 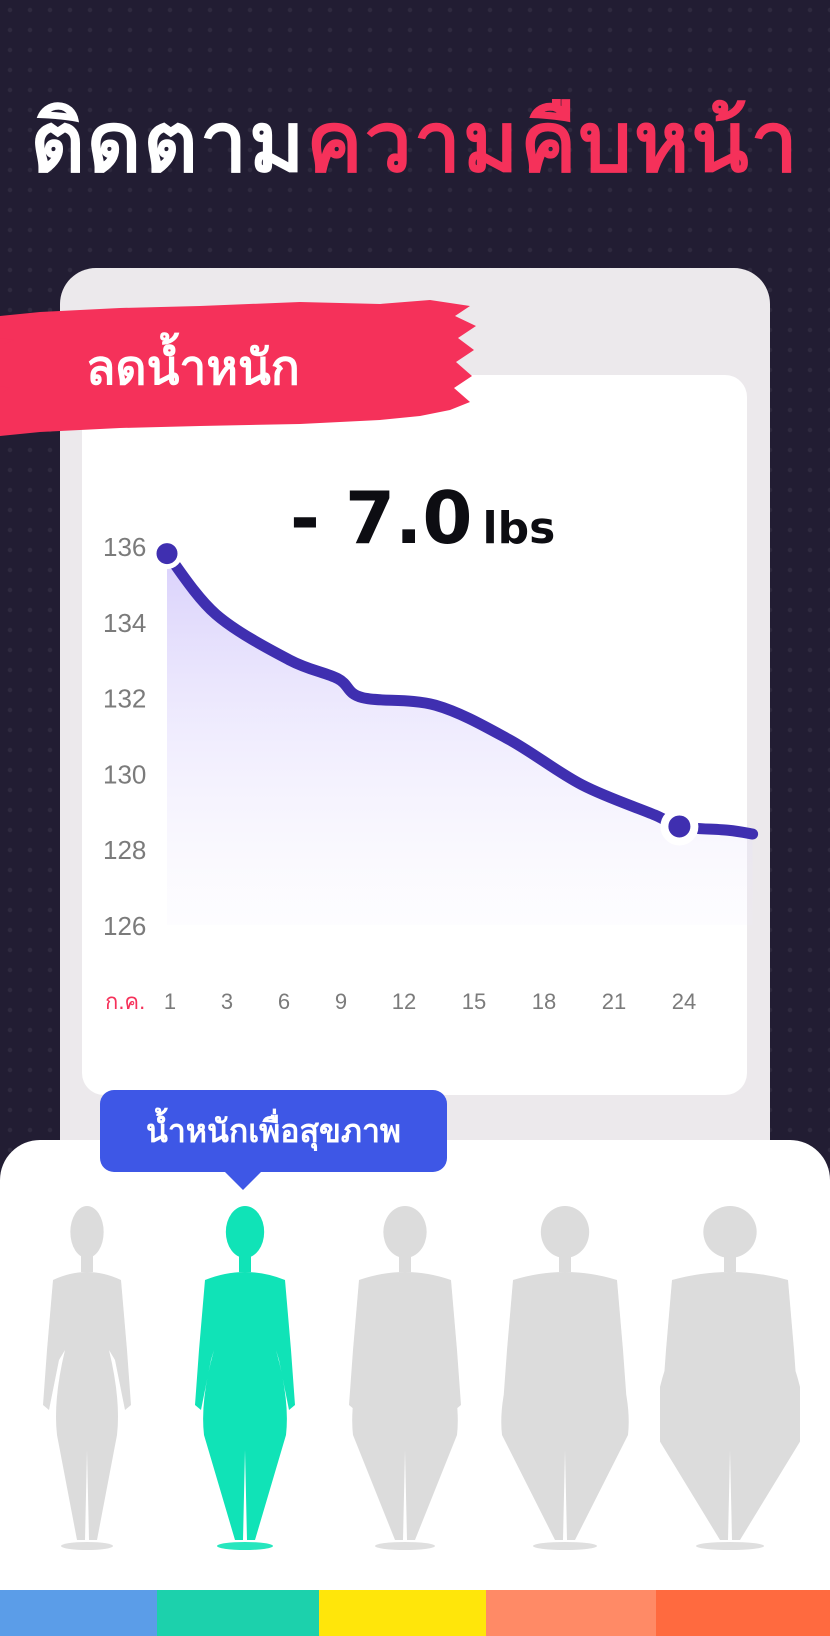 What do you see at coordinates (684, 1001) in the screenshot?
I see `x-tick-label: 24` at bounding box center [684, 1001].